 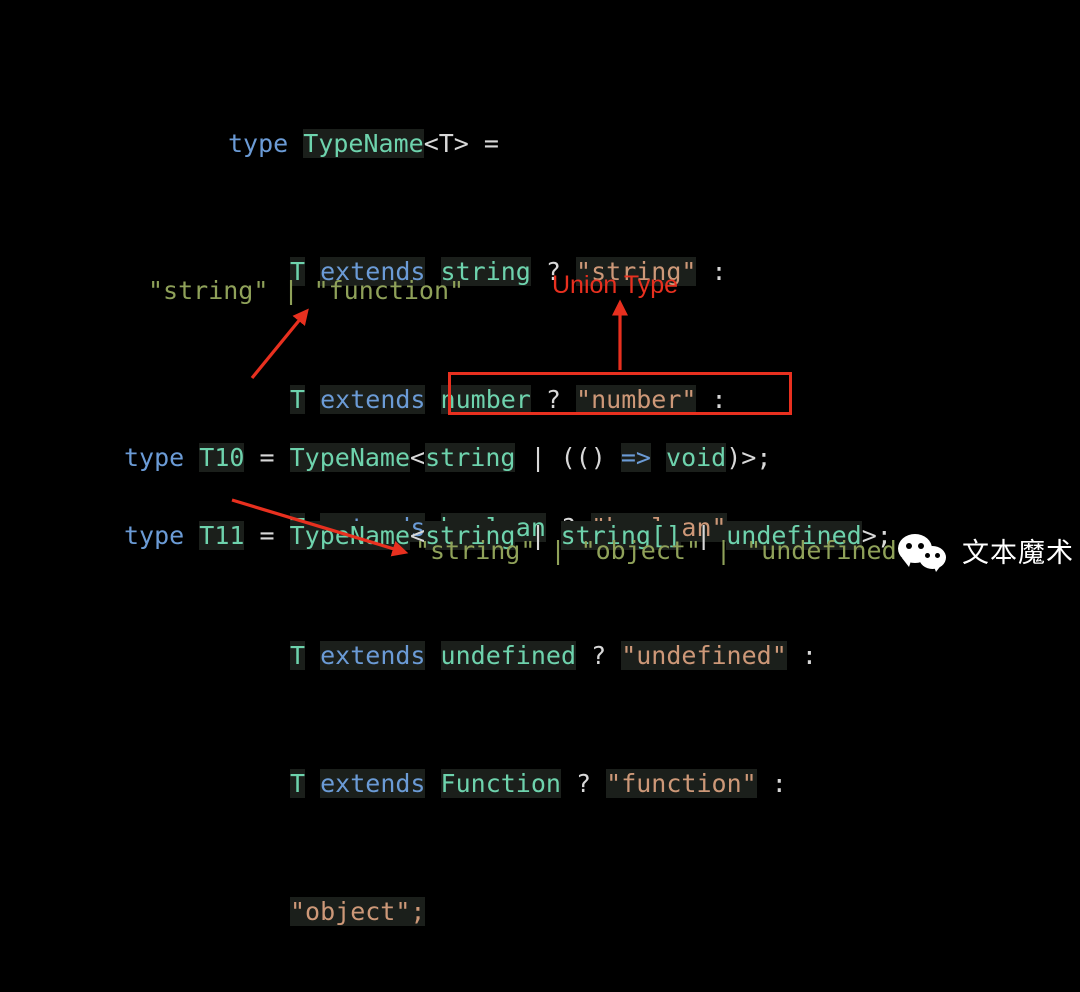 I want to click on declaration-line-1: type TypeName<T> =, so click(x=522, y=144).